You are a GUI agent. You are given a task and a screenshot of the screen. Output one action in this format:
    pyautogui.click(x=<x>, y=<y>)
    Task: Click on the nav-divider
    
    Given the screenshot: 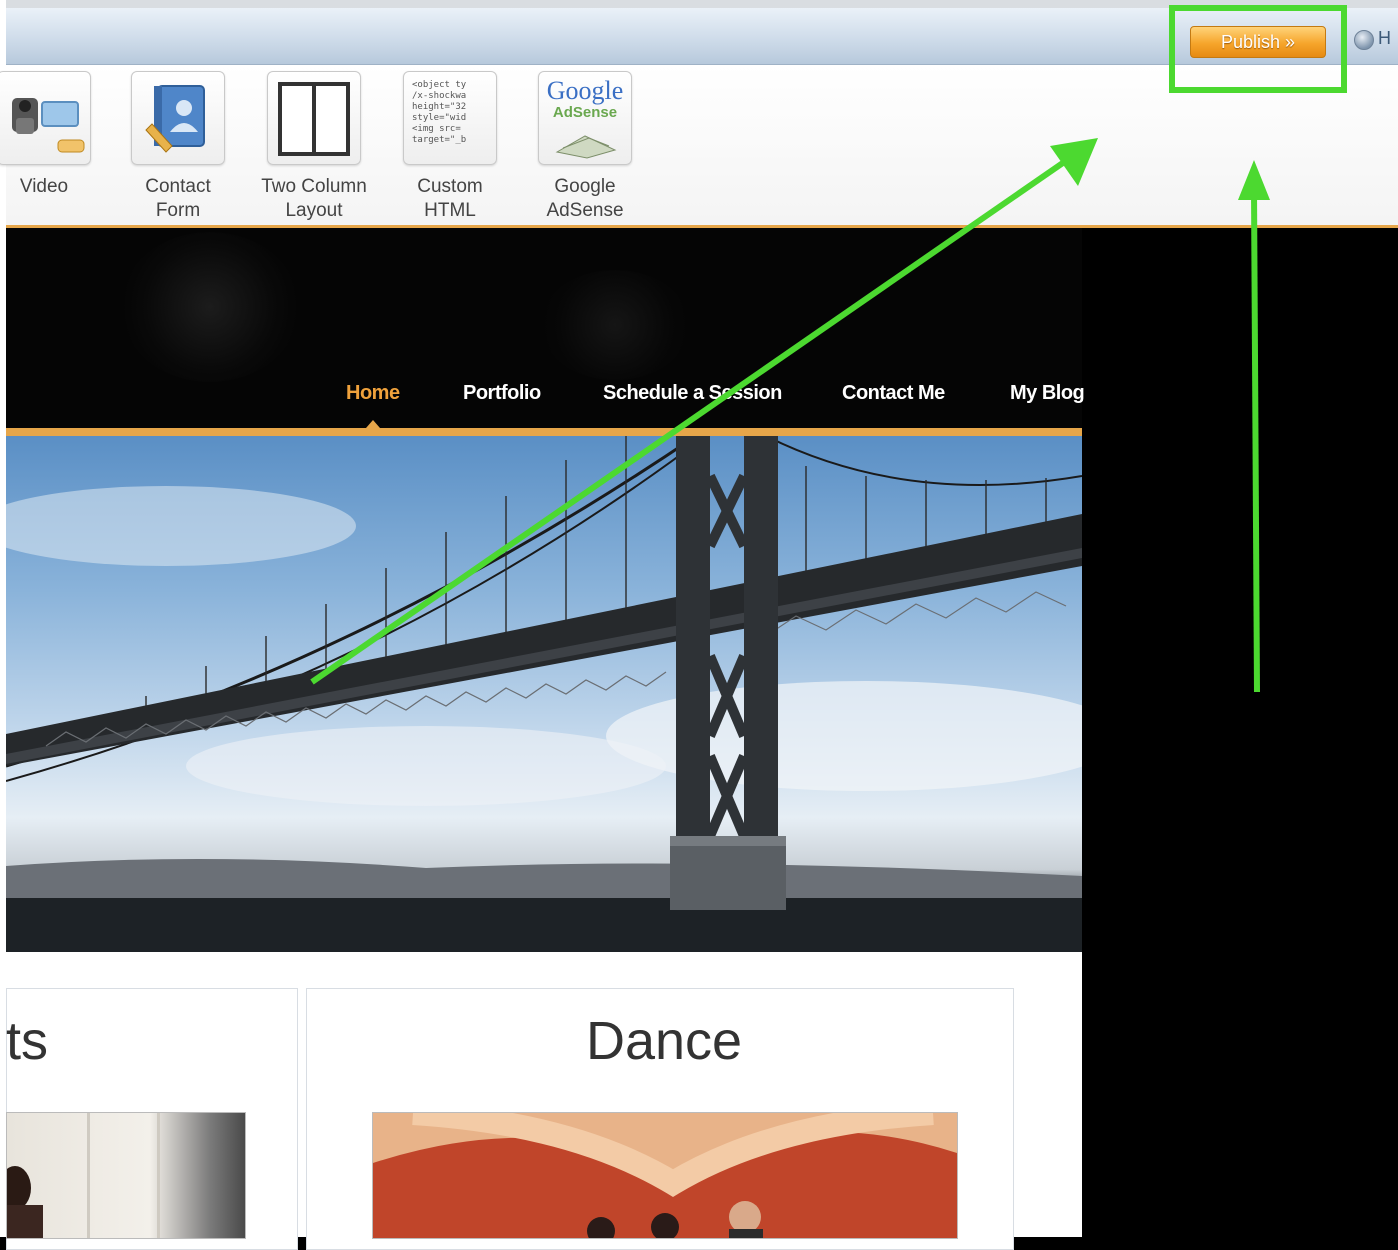 What is the action you would take?
    pyautogui.click(x=544, y=432)
    